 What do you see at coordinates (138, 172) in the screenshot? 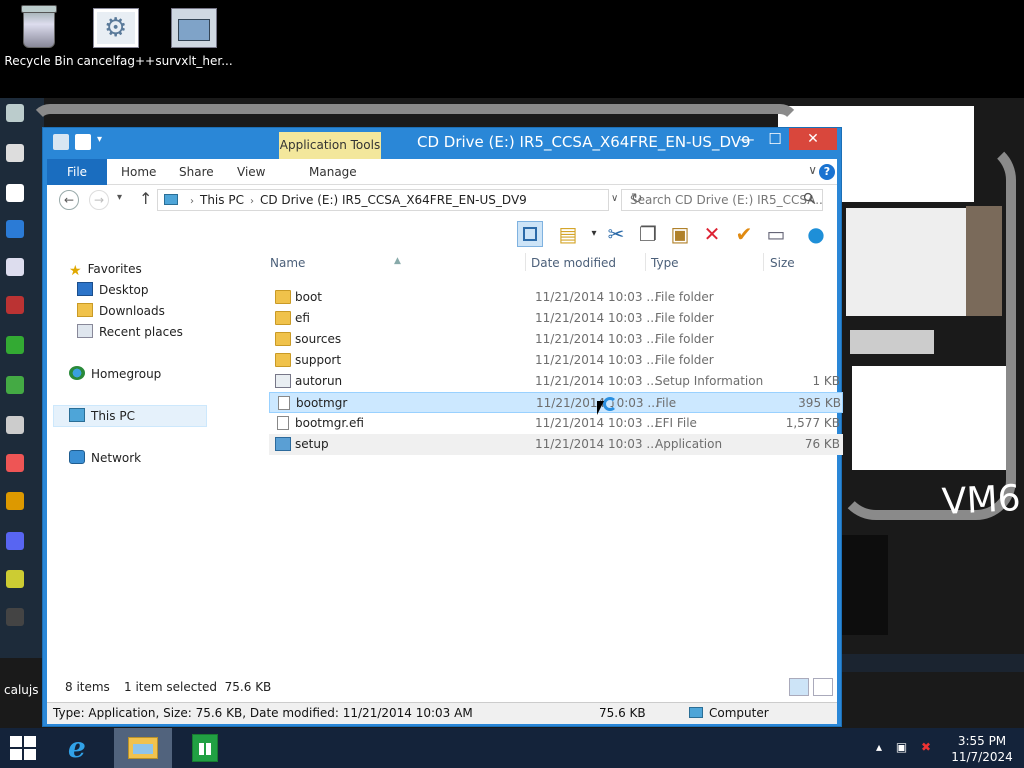
I see `tab-home: Home` at bounding box center [138, 172].